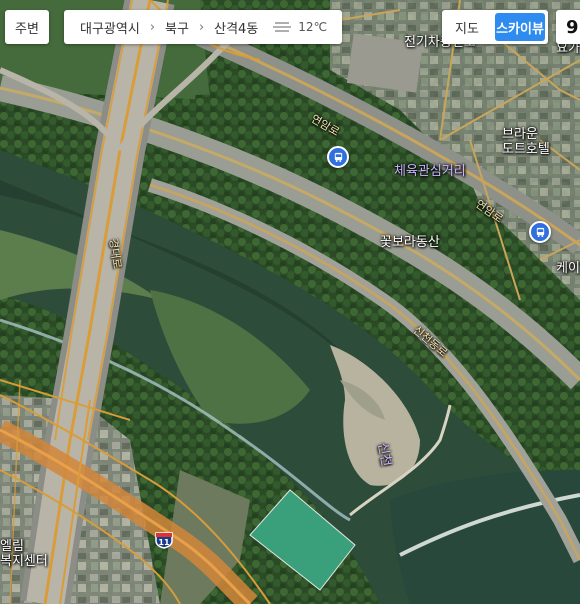  Describe the element at coordinates (27, 27) in the screenshot. I see `nearby-button: 주변` at that location.